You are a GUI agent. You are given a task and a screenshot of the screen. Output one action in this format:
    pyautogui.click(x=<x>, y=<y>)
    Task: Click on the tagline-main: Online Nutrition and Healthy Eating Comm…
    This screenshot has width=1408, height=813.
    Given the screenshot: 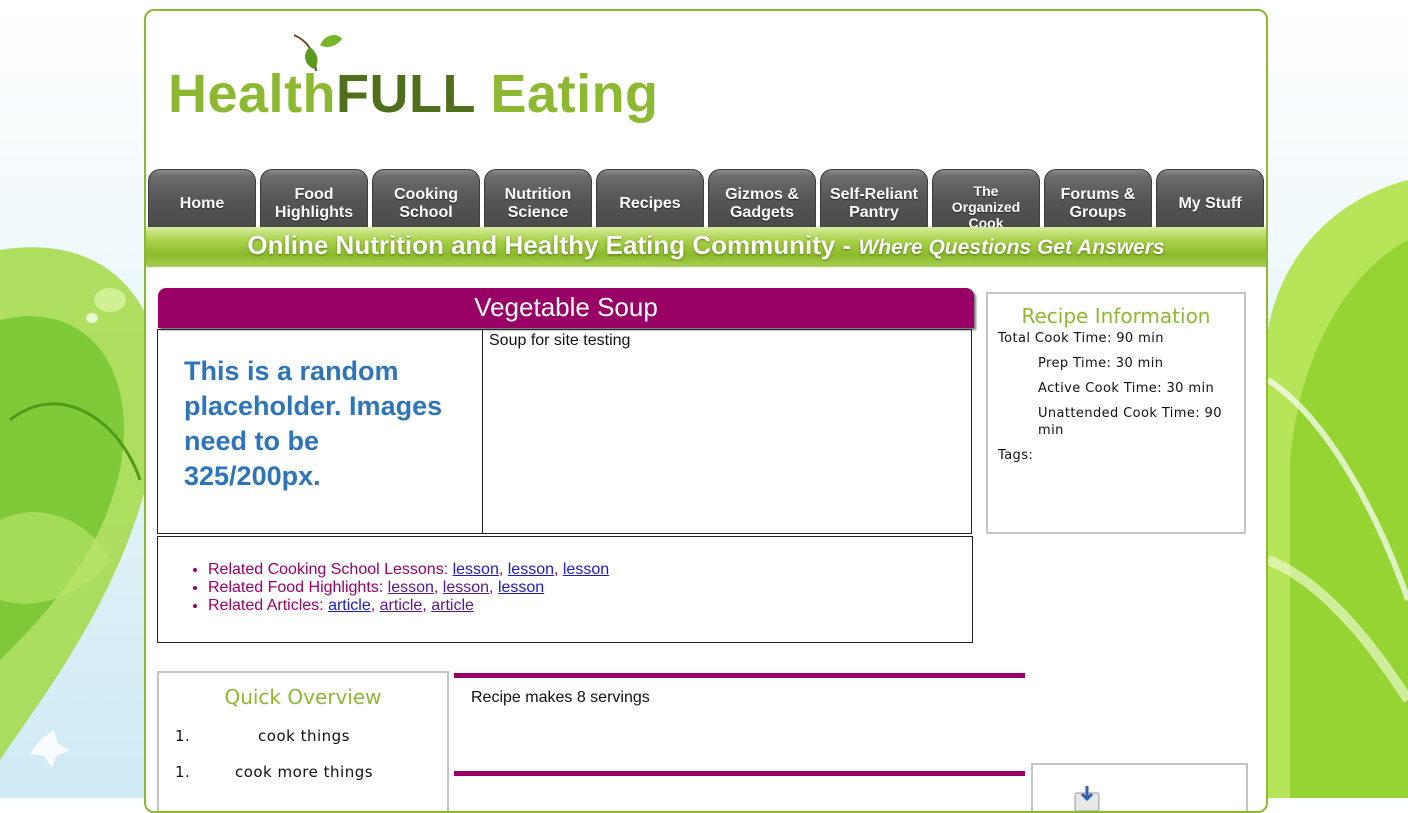 What is the action you would take?
    pyautogui.click(x=553, y=245)
    